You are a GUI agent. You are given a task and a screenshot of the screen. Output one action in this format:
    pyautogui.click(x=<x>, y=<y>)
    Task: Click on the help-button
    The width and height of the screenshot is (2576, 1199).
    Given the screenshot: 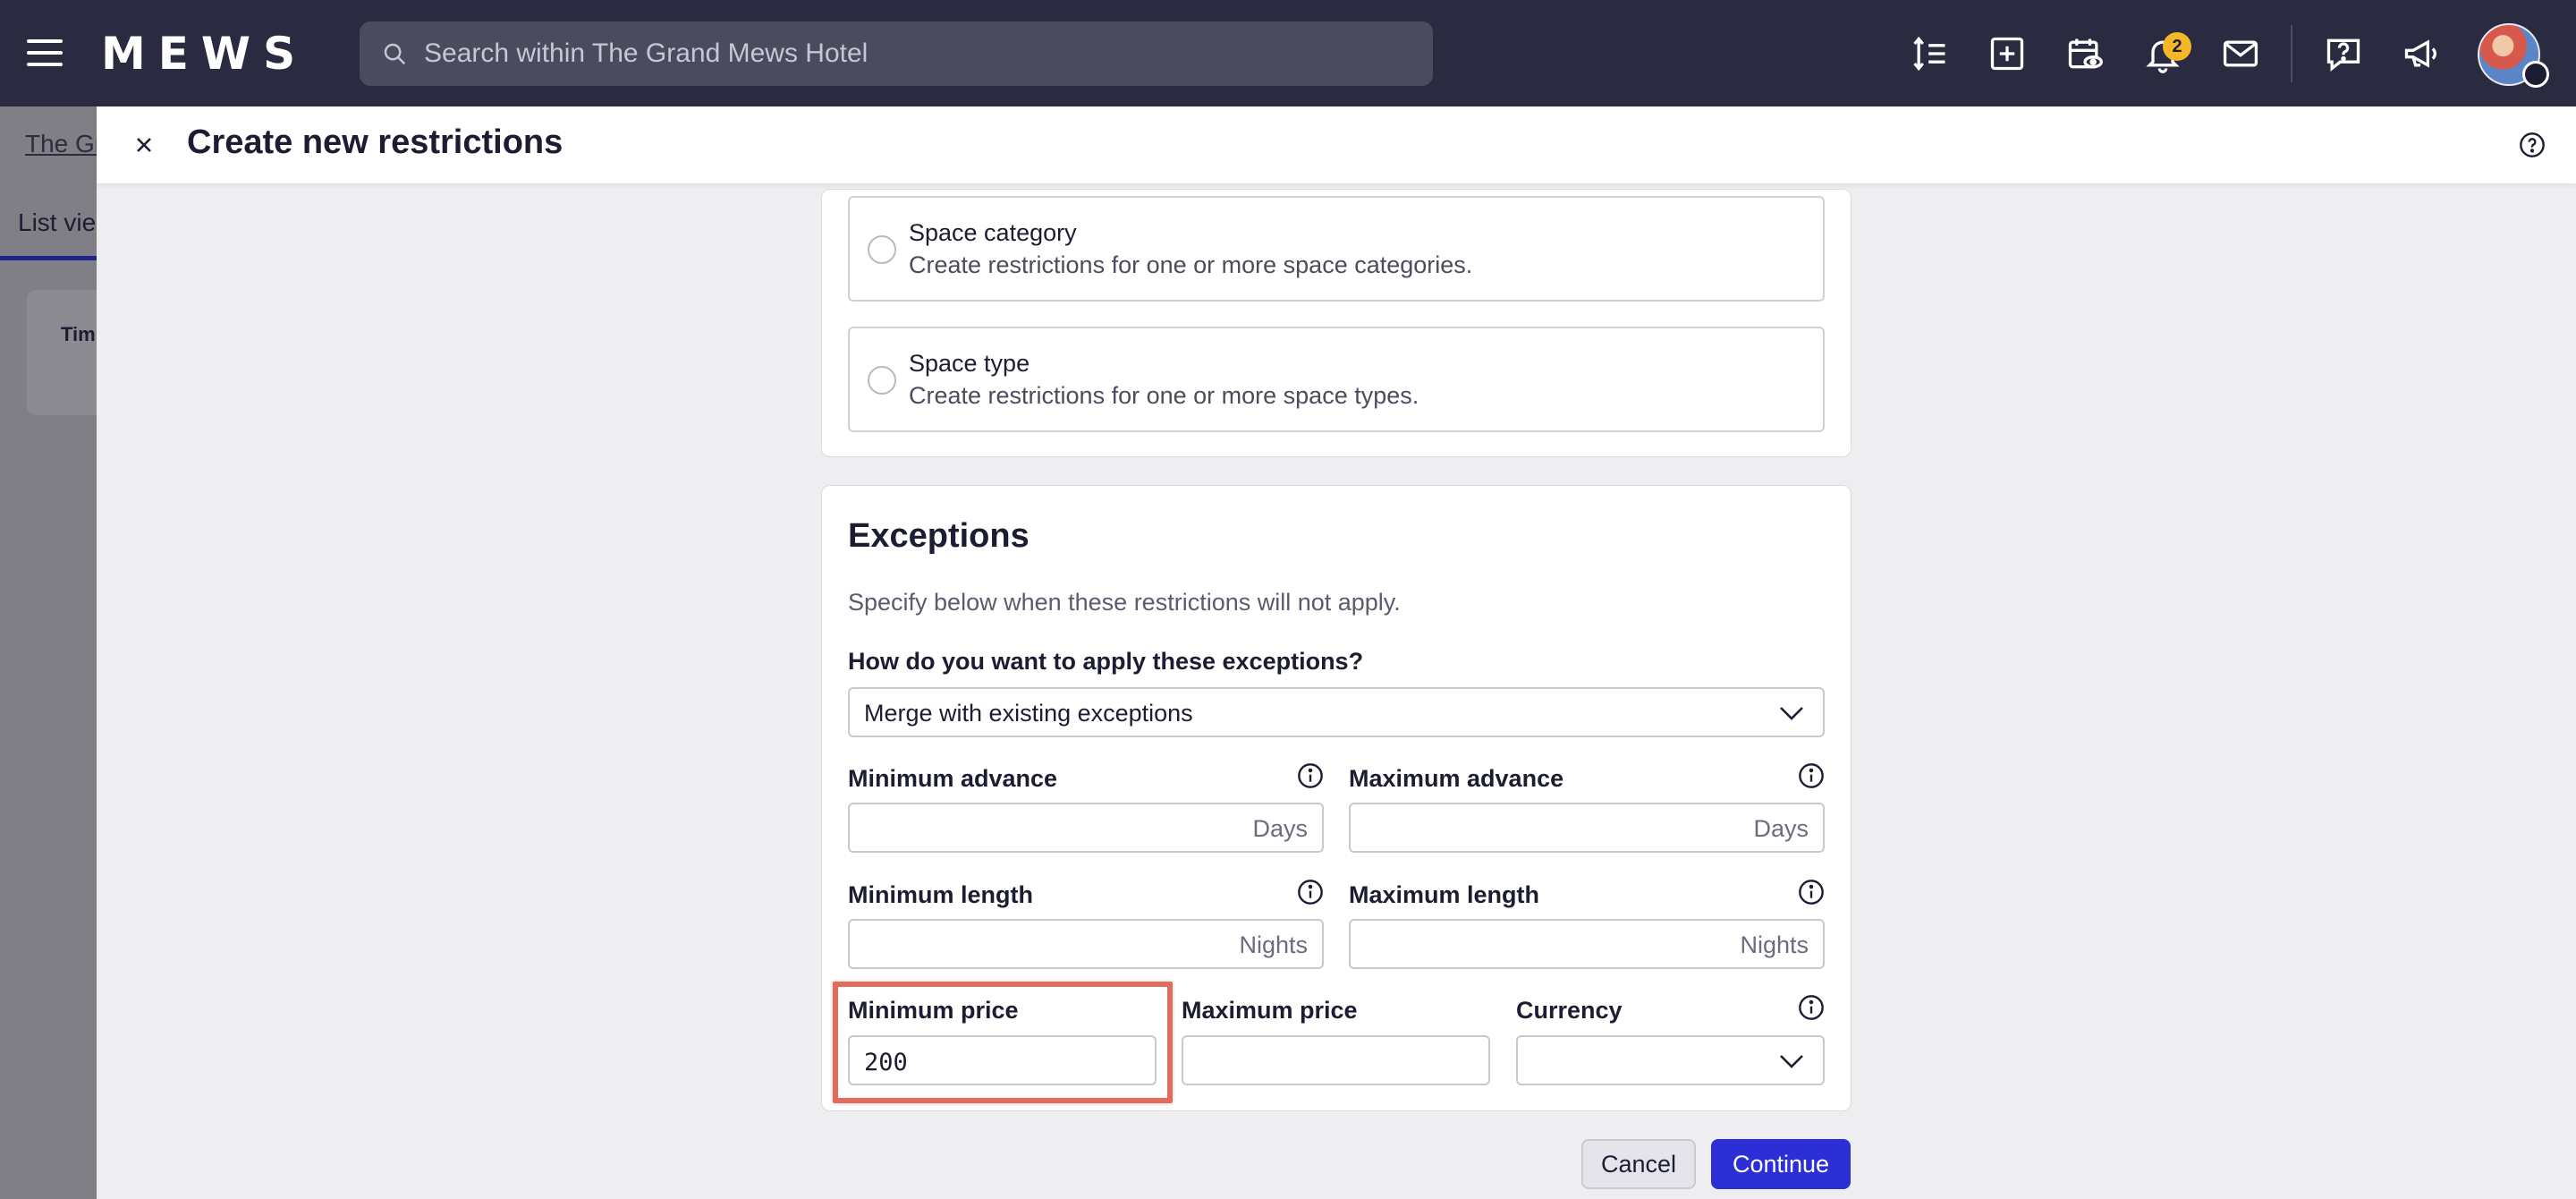 What is the action you would take?
    pyautogui.click(x=2532, y=145)
    